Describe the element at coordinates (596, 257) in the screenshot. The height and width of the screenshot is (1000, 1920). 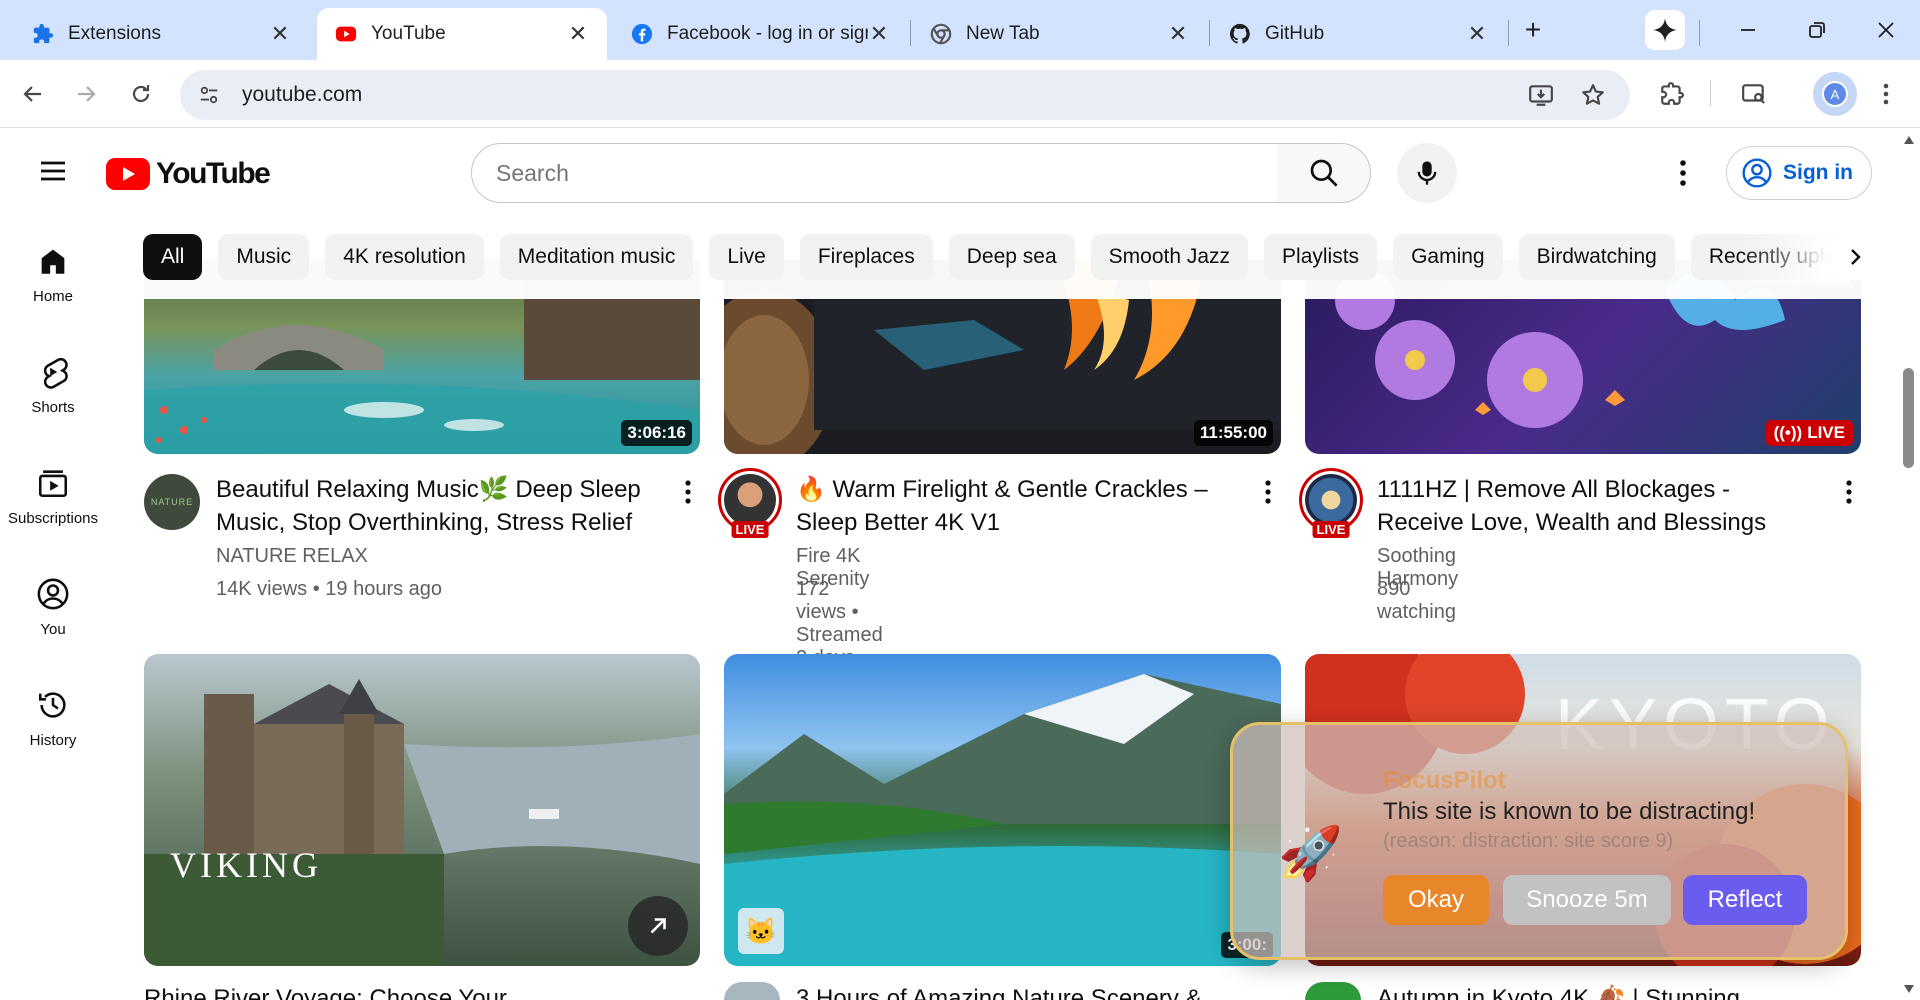
I see `chip-meditation-music: Meditation music` at that location.